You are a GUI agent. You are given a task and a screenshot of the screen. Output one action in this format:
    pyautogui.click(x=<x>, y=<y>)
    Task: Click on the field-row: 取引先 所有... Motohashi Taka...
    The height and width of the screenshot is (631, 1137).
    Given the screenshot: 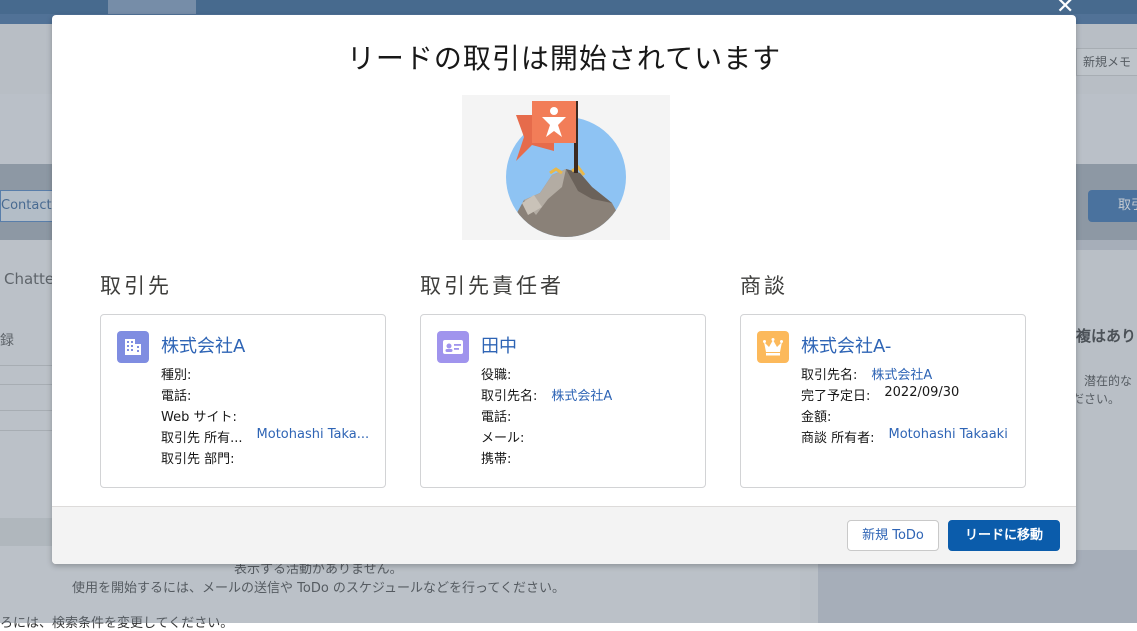 What is the action you would take?
    pyautogui.click(x=268, y=437)
    